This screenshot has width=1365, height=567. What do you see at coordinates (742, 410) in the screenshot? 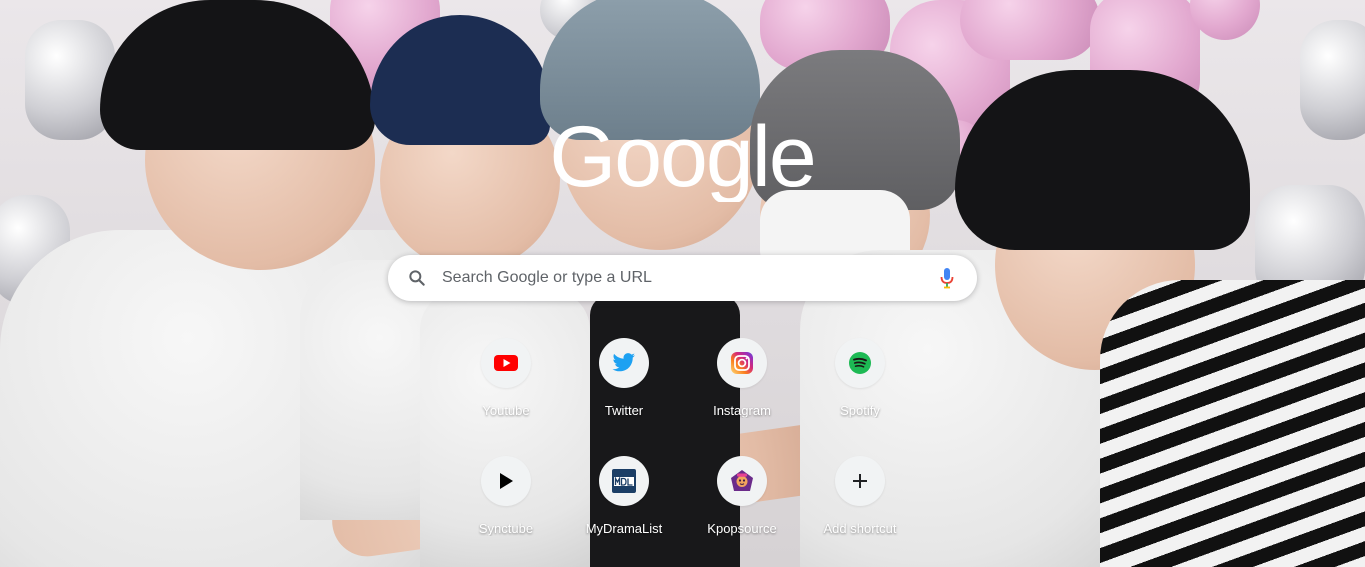
I see `shortcut-label: Instagram` at bounding box center [742, 410].